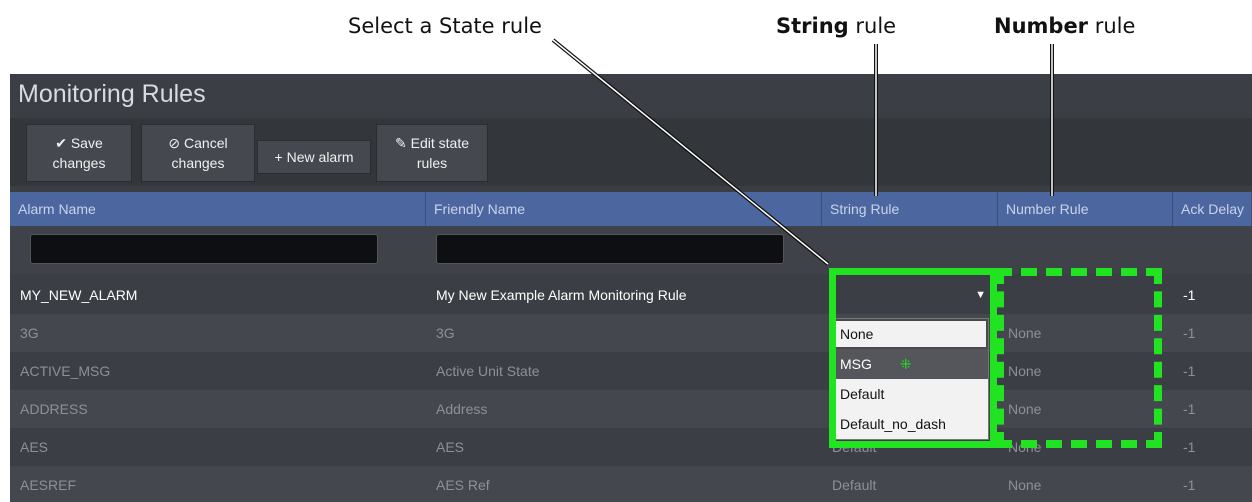 This screenshot has height=502, width=1252. Describe the element at coordinates (432, 153) in the screenshot. I see `edit-state-rules-button: ✎ Edit state rules` at that location.